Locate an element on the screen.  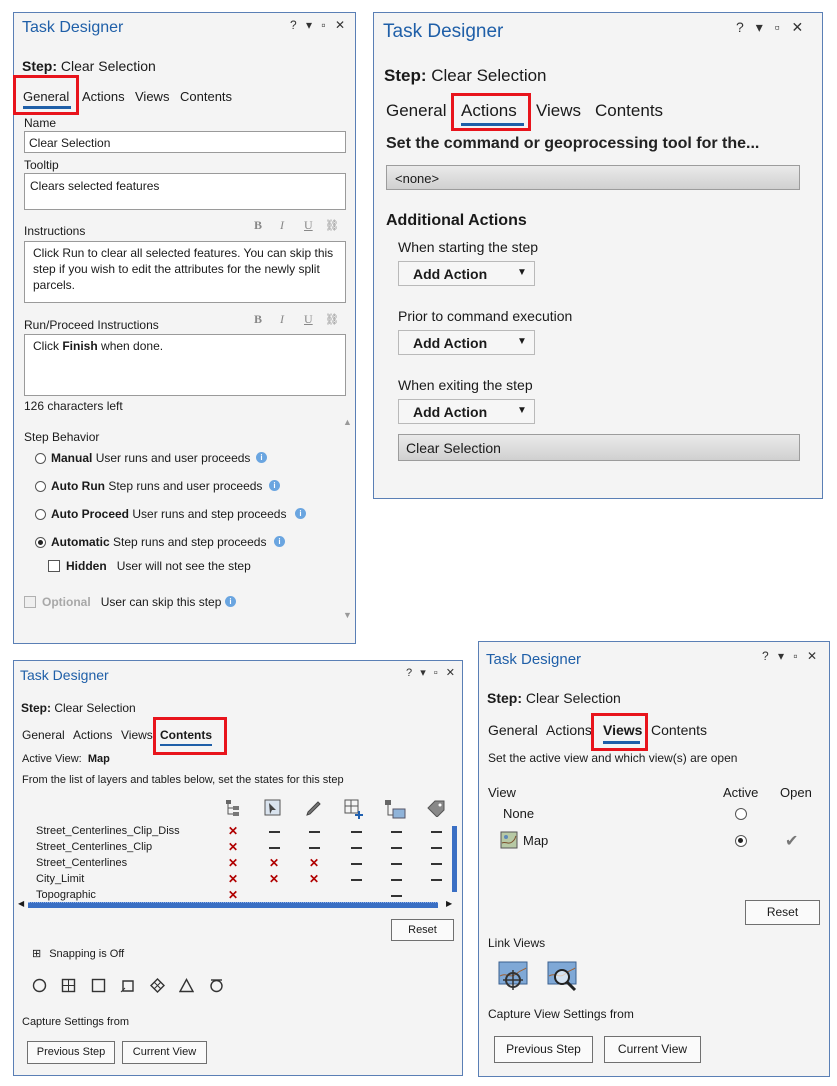
scroll-down-icon: ▼ is located at coordinates (347, 615).